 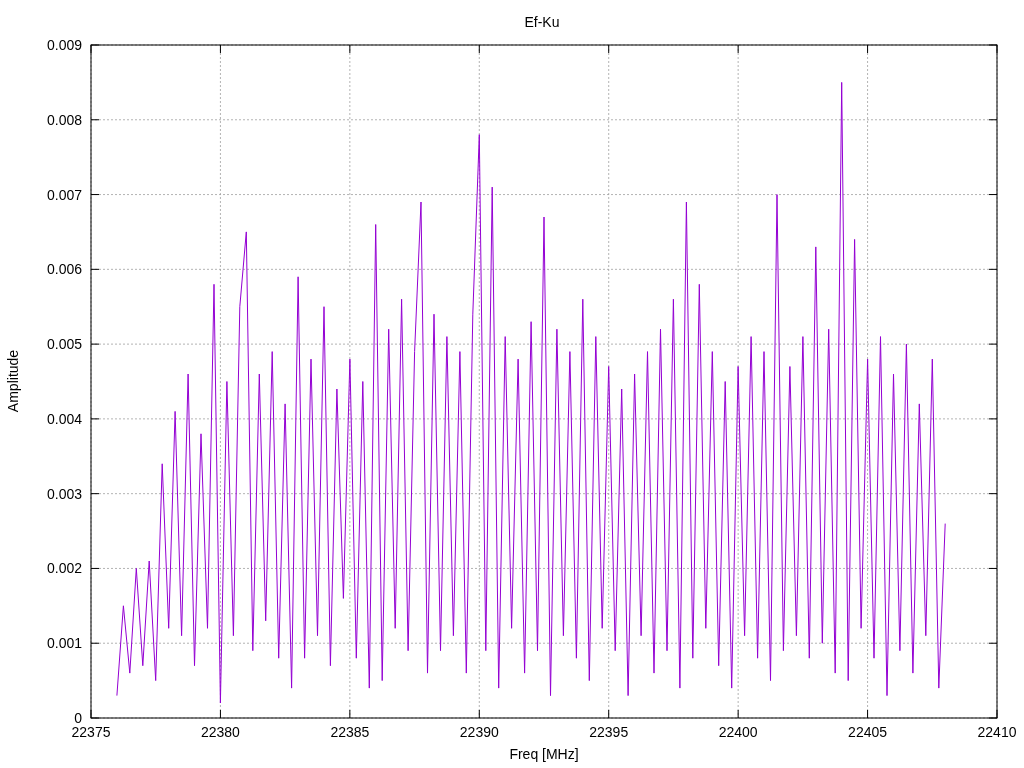 What do you see at coordinates (868, 732) in the screenshot?
I see `x-tick-label: 22405` at bounding box center [868, 732].